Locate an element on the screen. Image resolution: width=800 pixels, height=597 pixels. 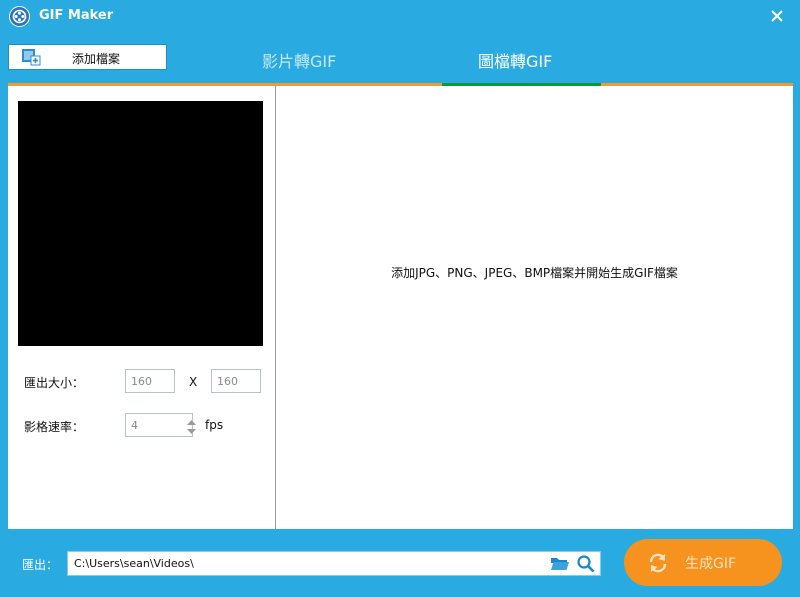
panel-divider is located at coordinates (275, 307).